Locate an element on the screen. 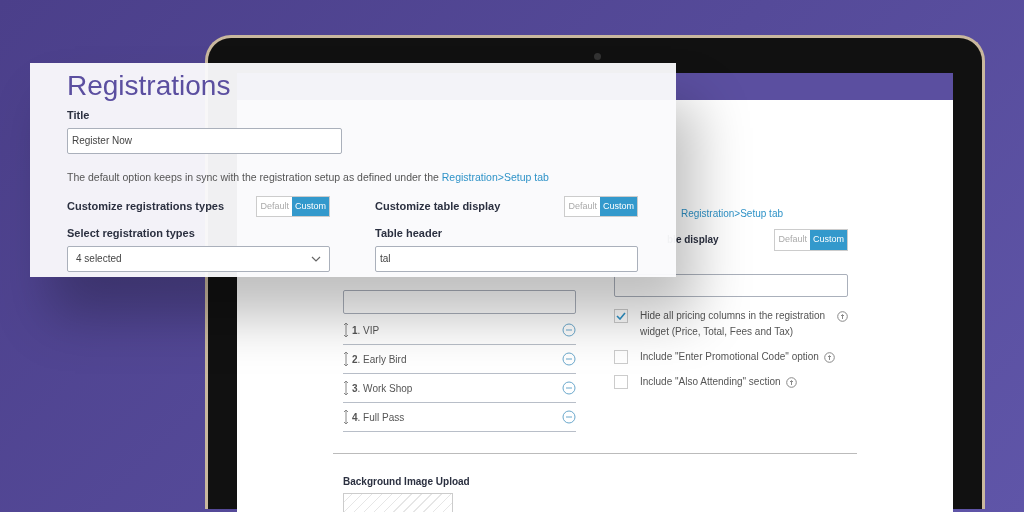 This screenshot has height=512, width=1024. select-field is located at coordinates (459, 302).